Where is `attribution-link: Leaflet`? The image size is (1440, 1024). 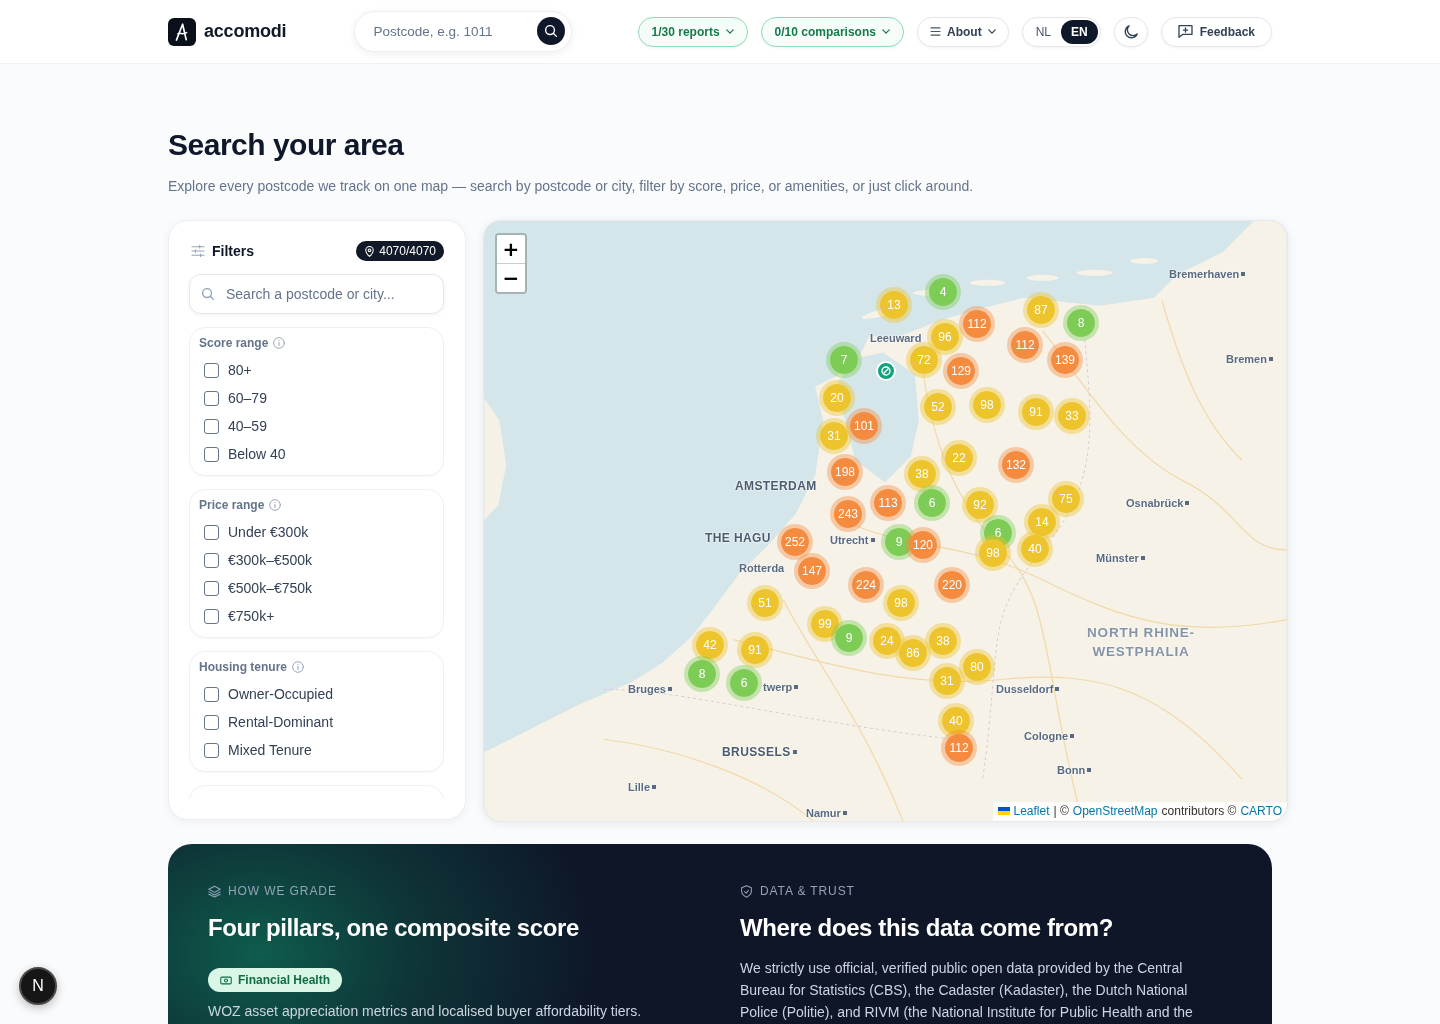
attribution-link: Leaflet is located at coordinates (1031, 811).